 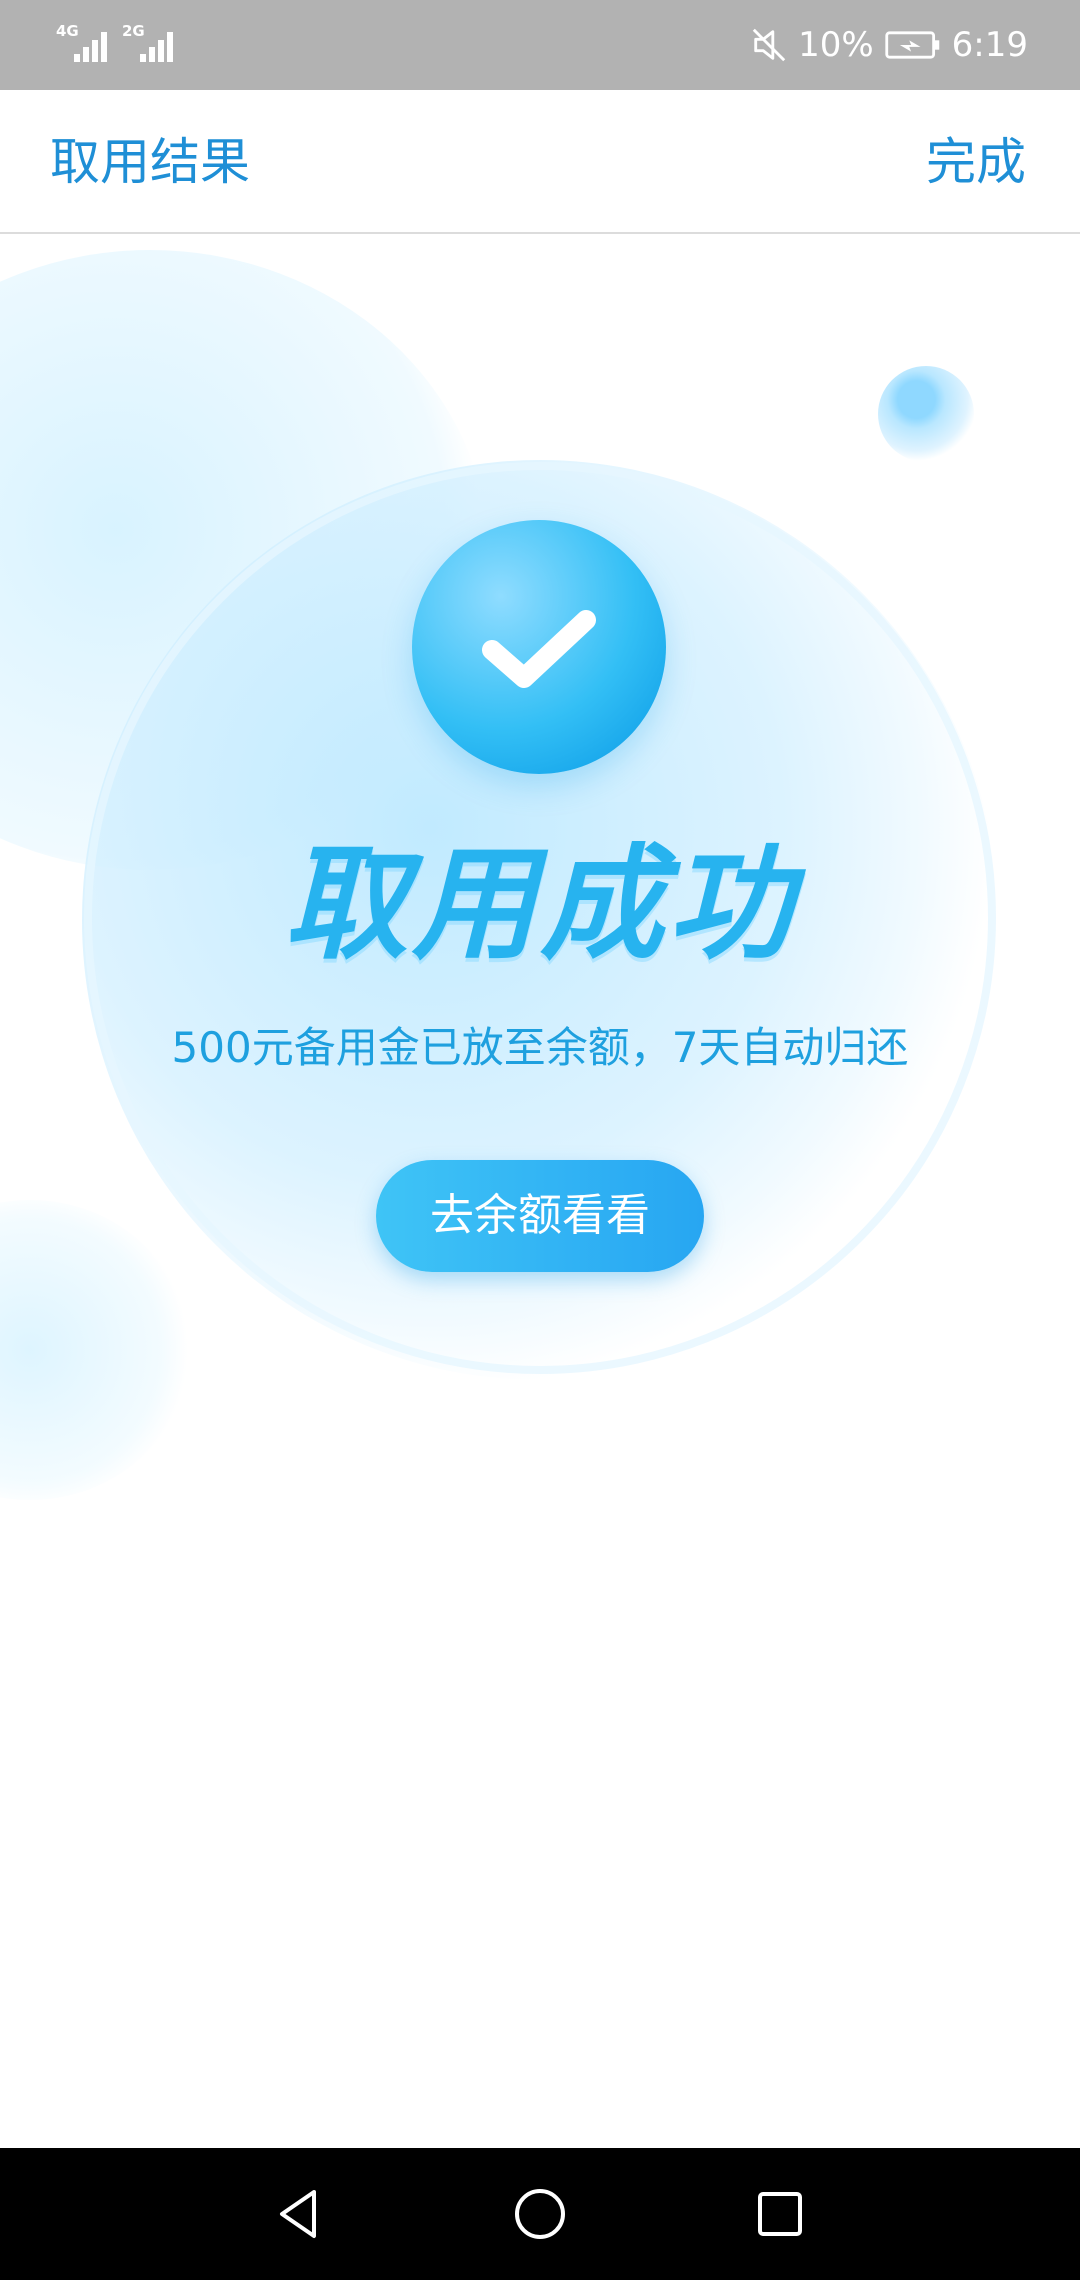 What do you see at coordinates (539, 905) in the screenshot?
I see `success-title: 取用成功` at bounding box center [539, 905].